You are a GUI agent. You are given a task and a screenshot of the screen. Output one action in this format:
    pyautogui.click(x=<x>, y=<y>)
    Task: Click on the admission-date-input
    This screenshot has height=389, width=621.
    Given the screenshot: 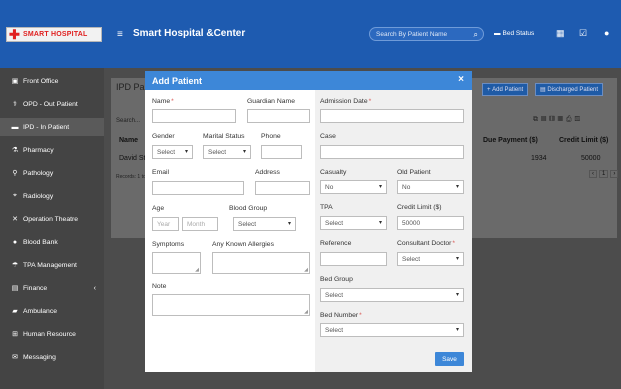 What is the action you would take?
    pyautogui.click(x=392, y=116)
    